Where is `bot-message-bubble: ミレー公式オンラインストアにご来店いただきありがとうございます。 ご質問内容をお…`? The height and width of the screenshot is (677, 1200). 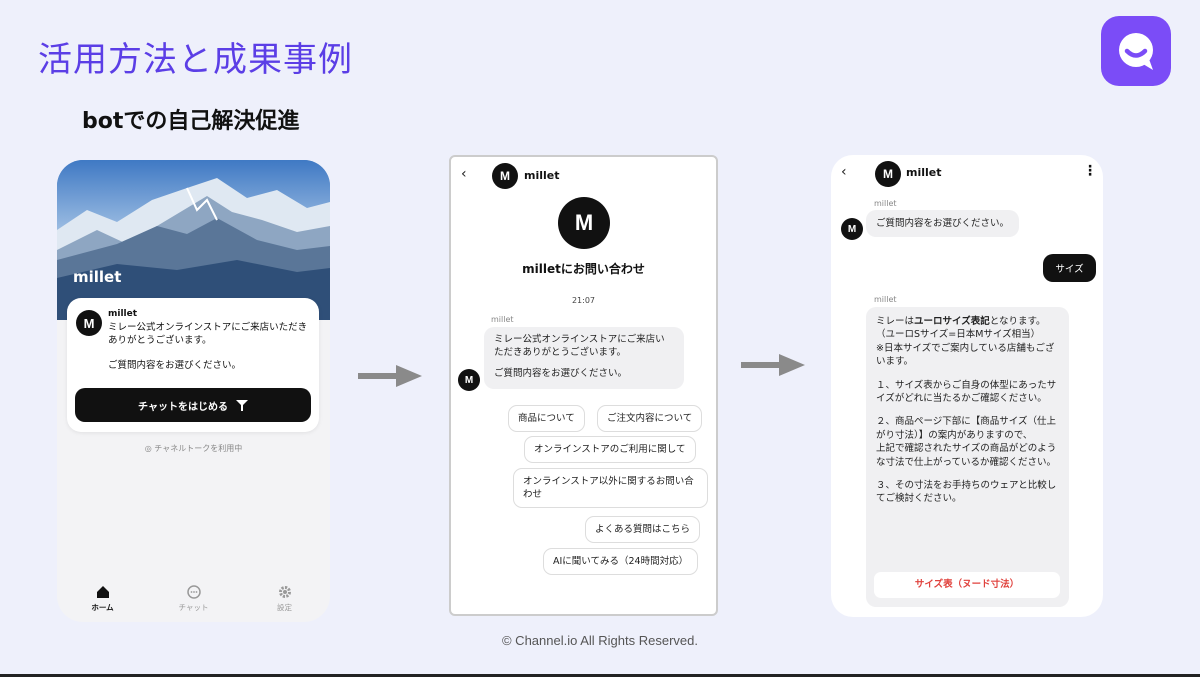 bot-message-bubble: ミレー公式オンラインストアにご来店いただきありがとうございます。 ご質問内容をお… is located at coordinates (584, 358).